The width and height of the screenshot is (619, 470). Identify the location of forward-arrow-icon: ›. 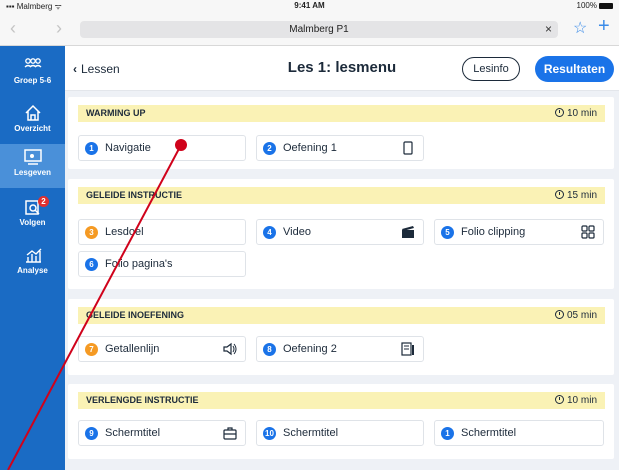
(59, 28).